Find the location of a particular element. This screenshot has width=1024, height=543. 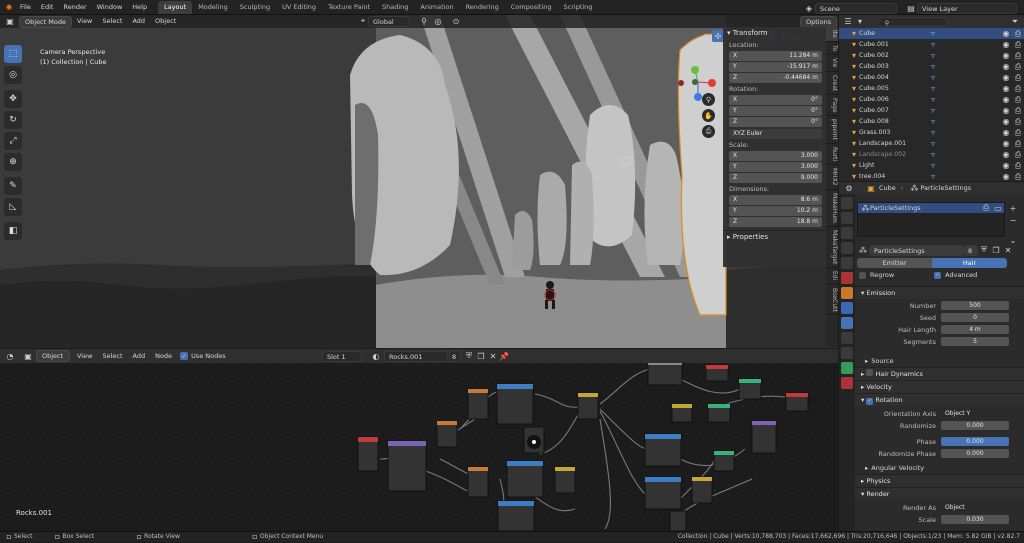

sidebar-tab-view: Vie is located at coordinates (832, 63).